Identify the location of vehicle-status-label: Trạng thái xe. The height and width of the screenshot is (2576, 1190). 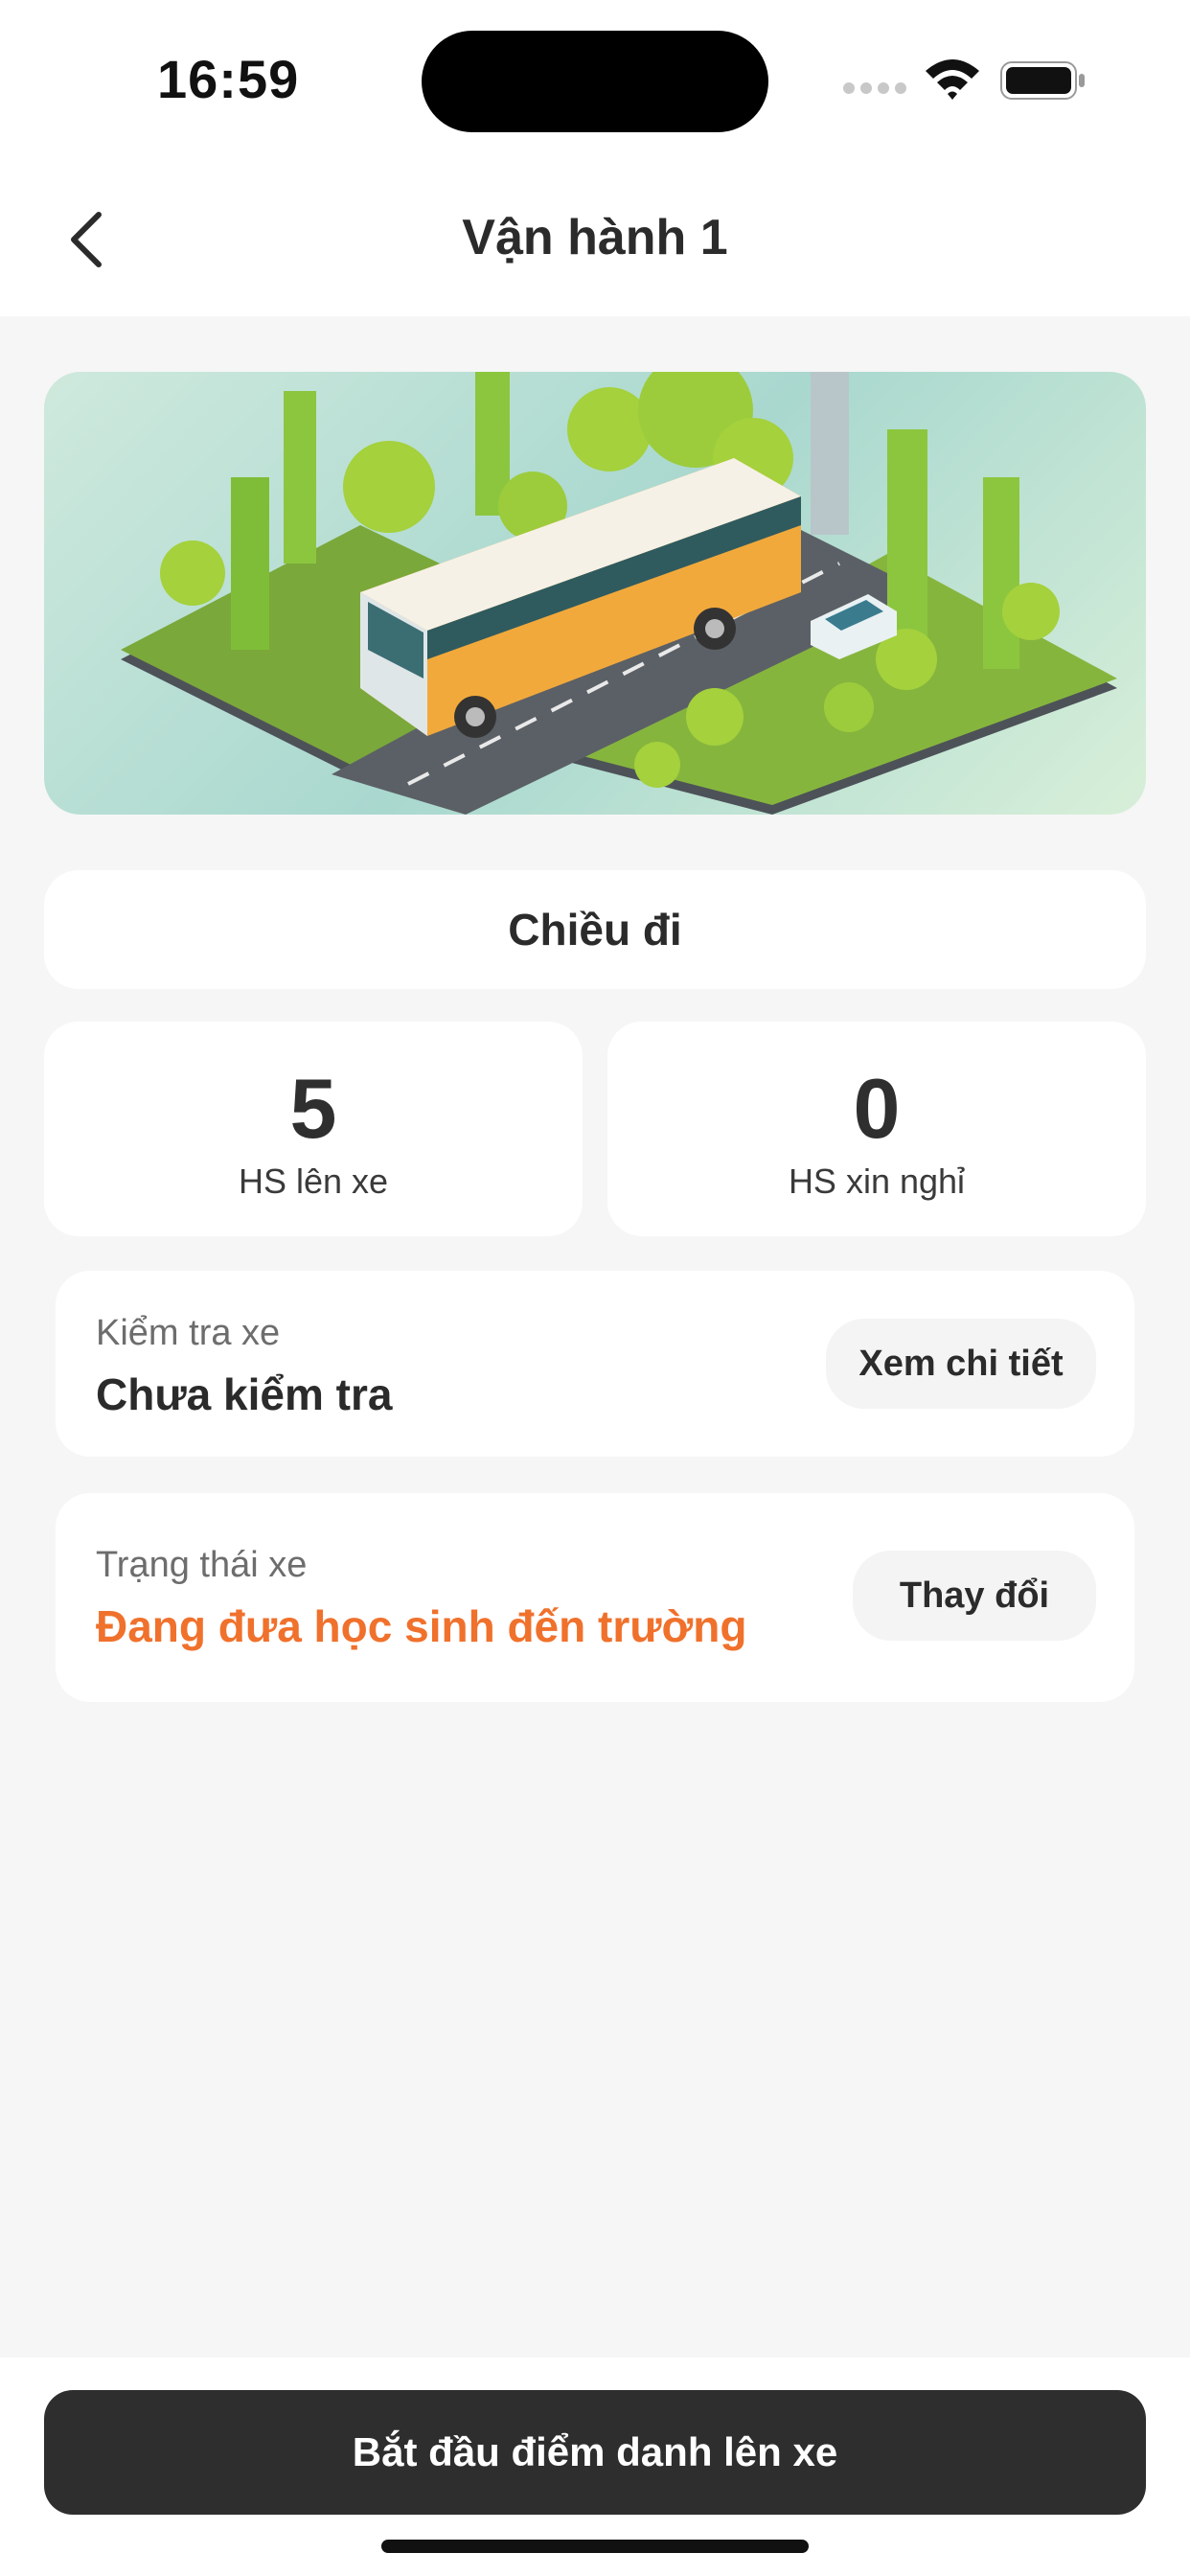
(202, 1565).